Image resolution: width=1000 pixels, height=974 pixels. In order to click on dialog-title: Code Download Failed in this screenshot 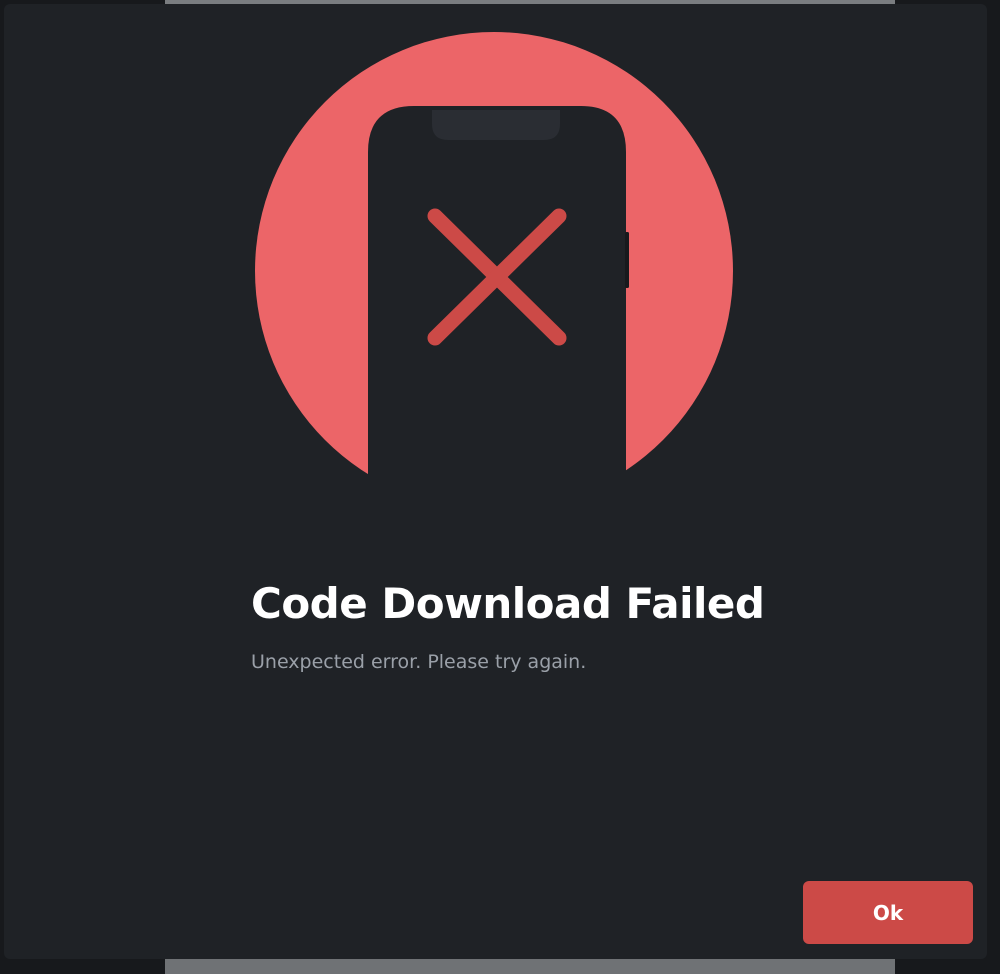, I will do `click(508, 603)`.